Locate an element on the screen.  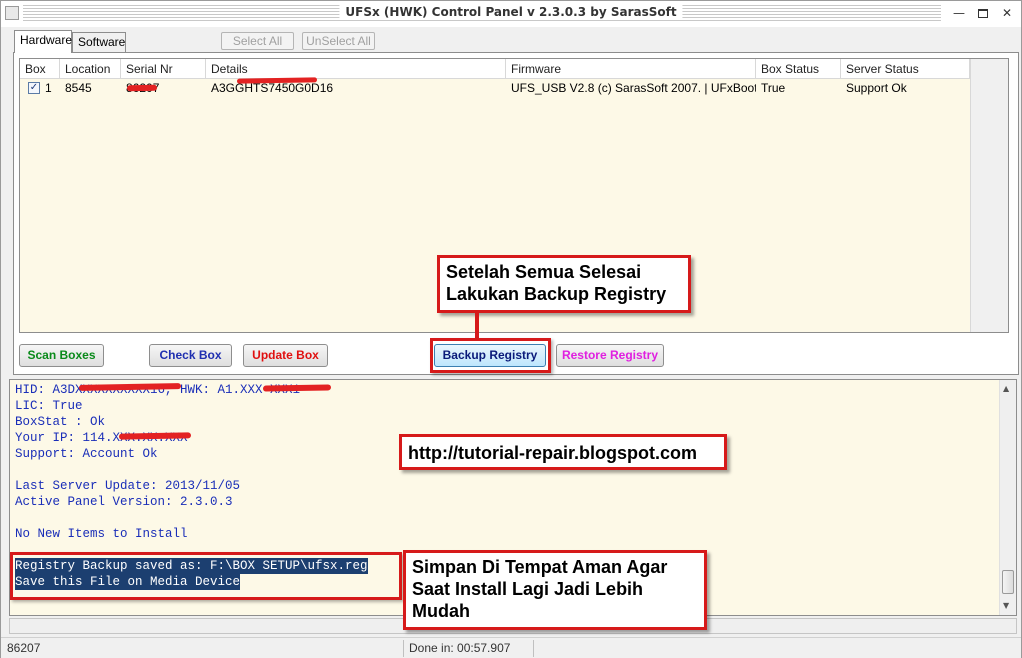
update-box-button: Update Box is located at coordinates (285, 355).